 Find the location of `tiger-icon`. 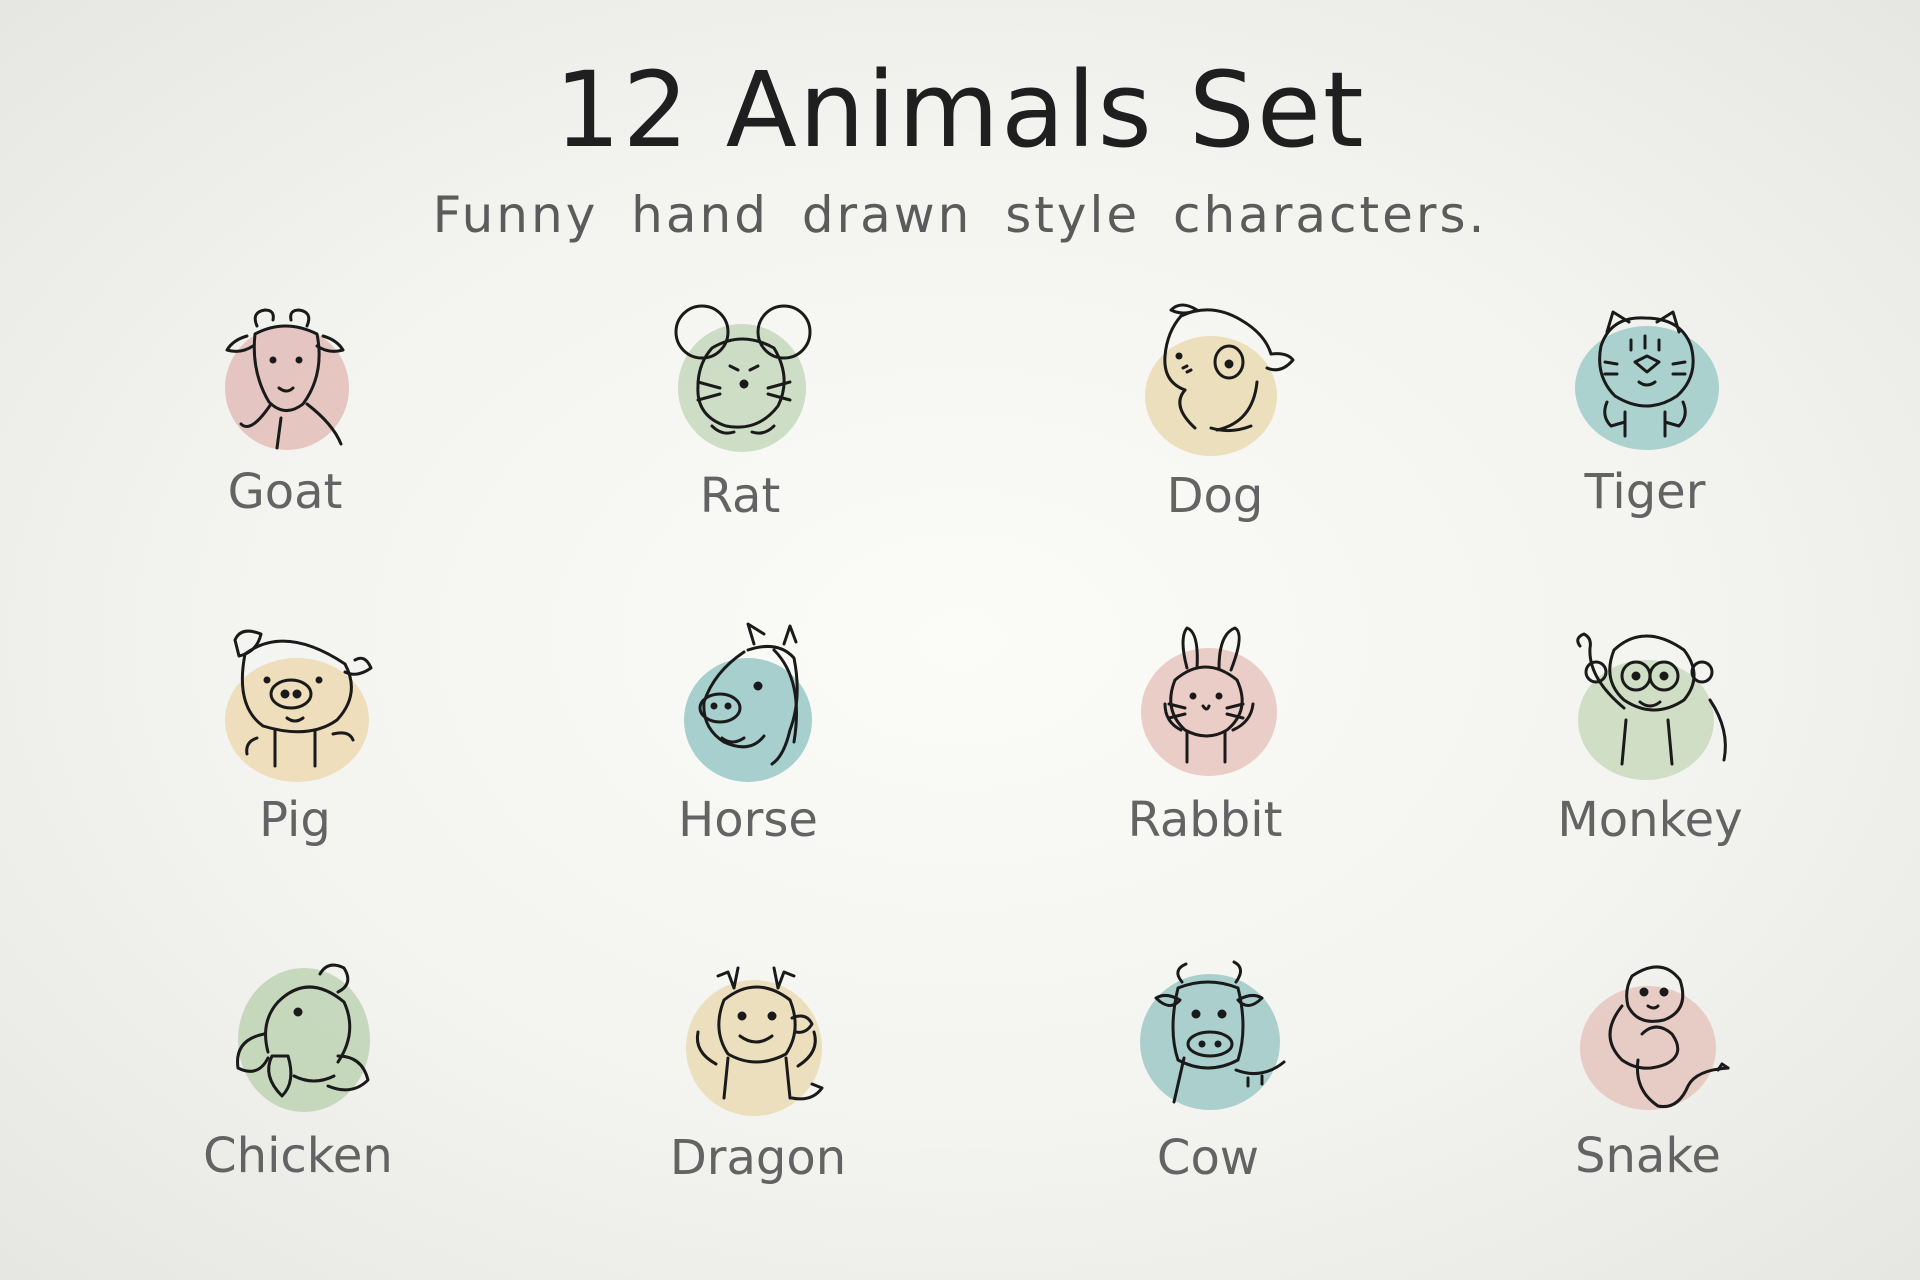

tiger-icon is located at coordinates (1645, 377).